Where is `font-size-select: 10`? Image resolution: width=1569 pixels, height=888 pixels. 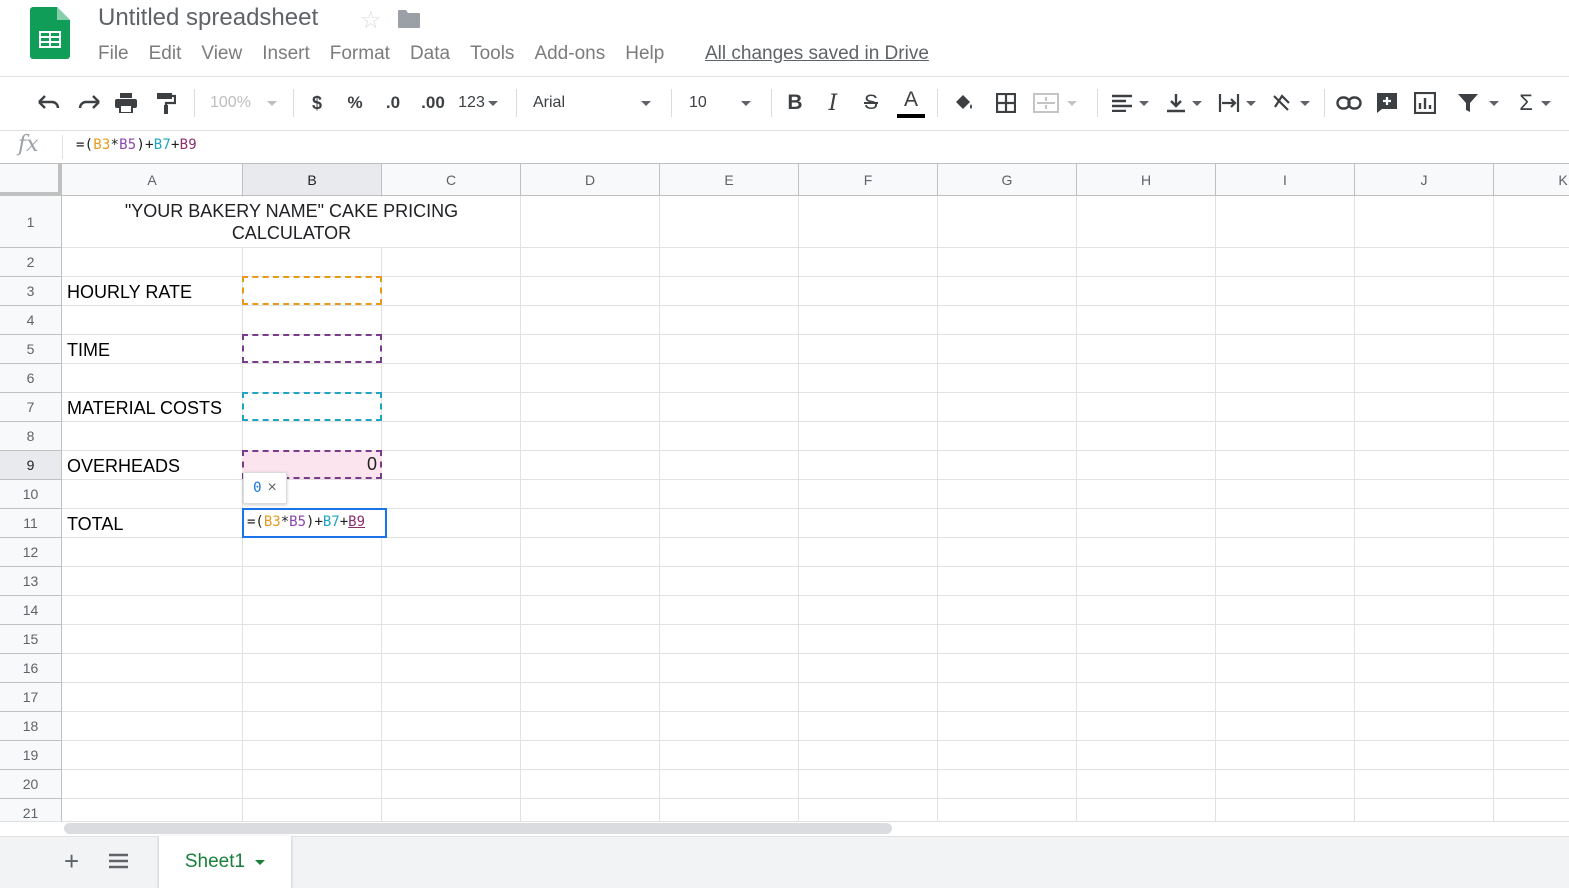
font-size-select: 10 is located at coordinates (724, 103).